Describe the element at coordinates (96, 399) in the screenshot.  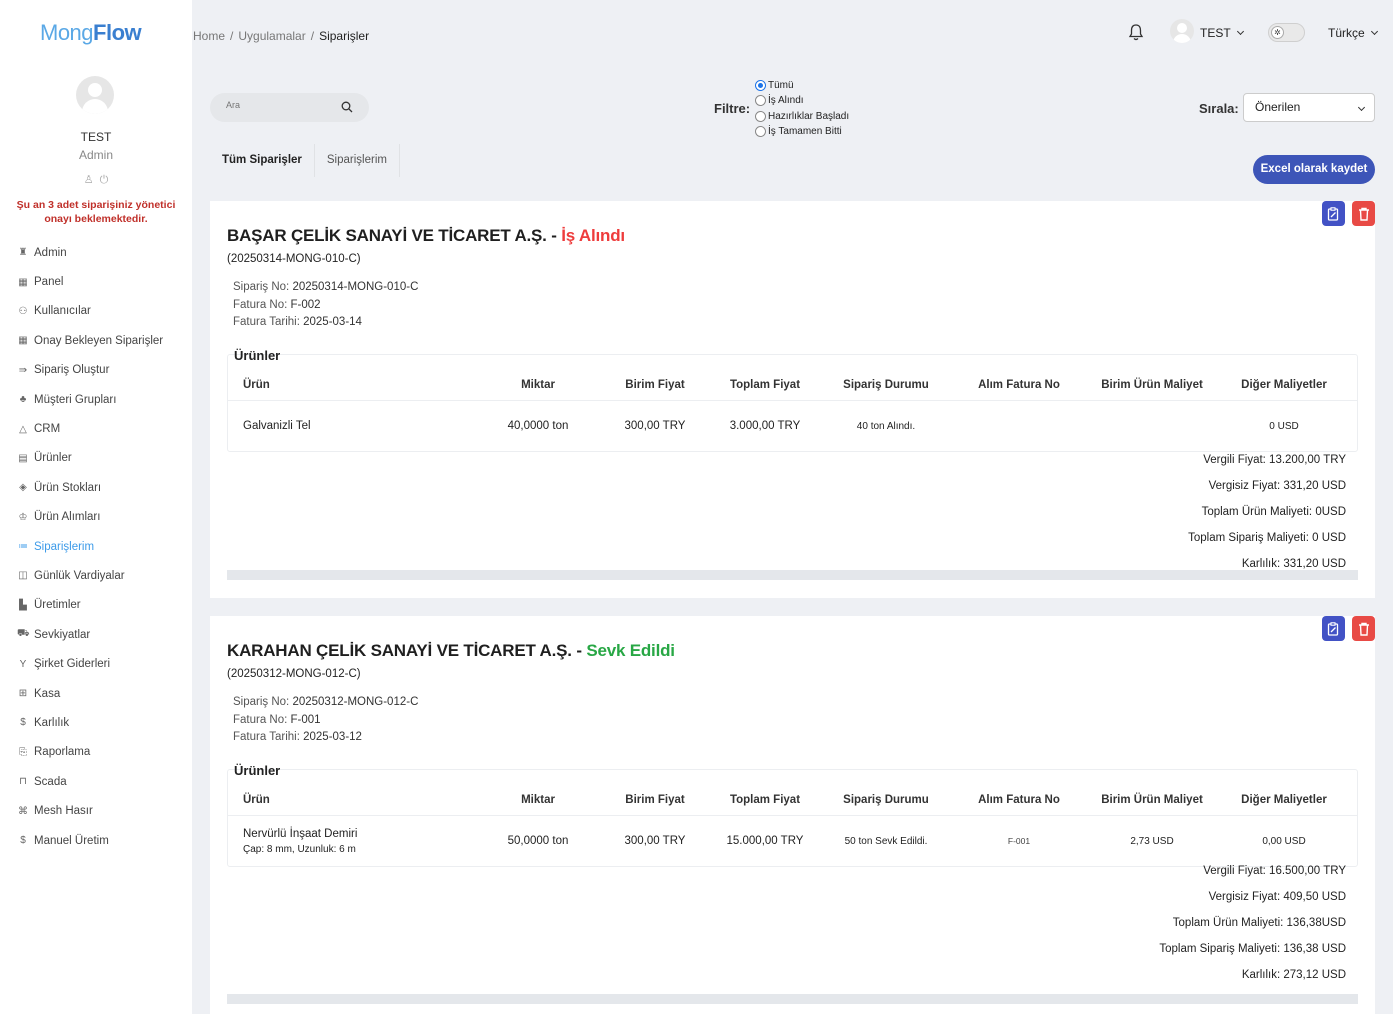
I see `sidebar-item-5: ♣ Müşteri Grupları` at that location.